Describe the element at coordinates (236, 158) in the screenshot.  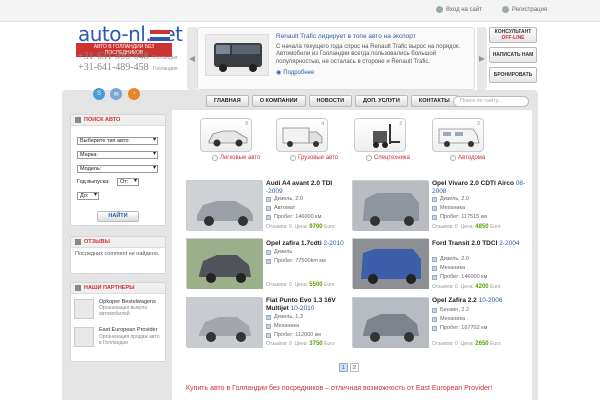
I see `category-cars-label: Легковые авто` at that location.